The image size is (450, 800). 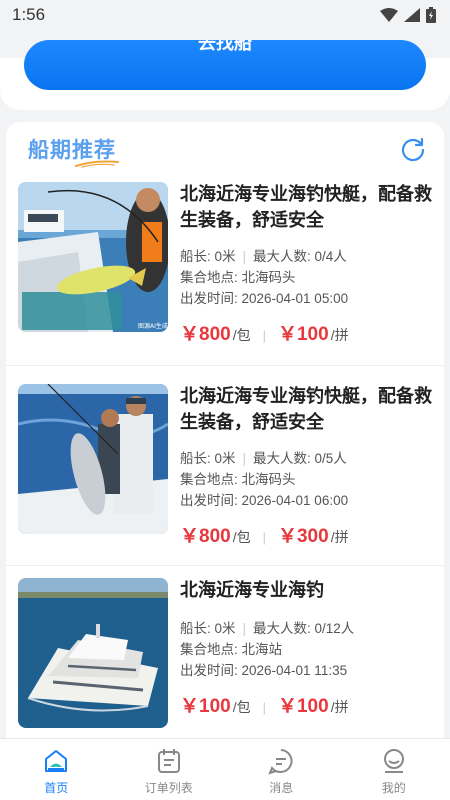 What do you see at coordinates (389, 15) in the screenshot?
I see `wifi-icon` at bounding box center [389, 15].